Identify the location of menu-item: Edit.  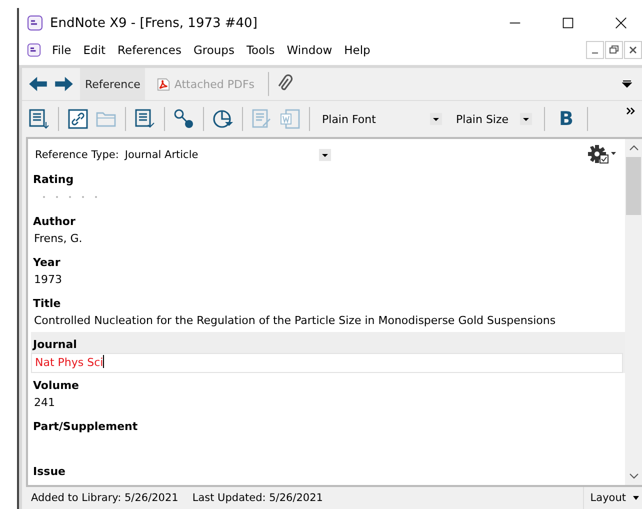
(94, 50).